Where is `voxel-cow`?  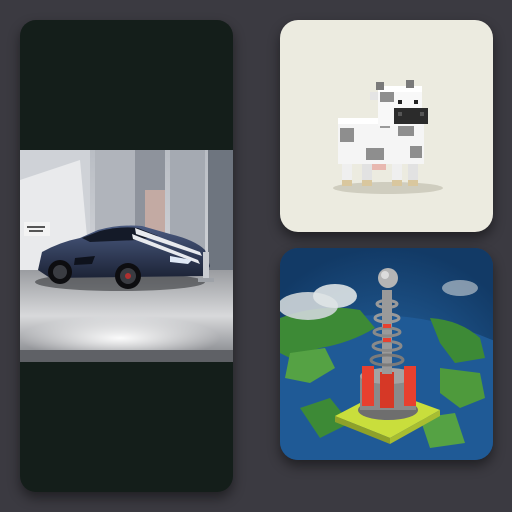
voxel-cow is located at coordinates (388, 137).